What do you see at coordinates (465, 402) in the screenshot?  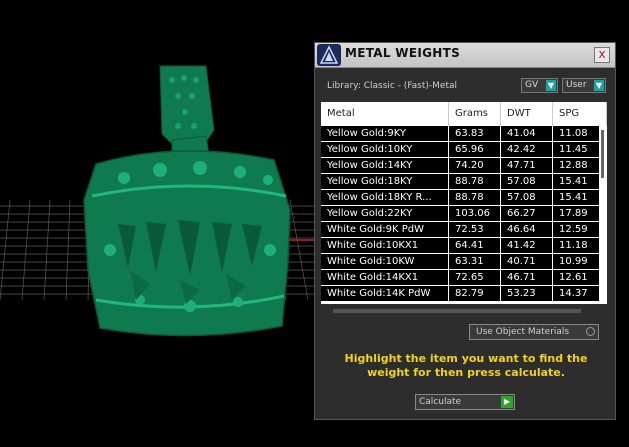 I see `calculate-button: Calculate ▶` at bounding box center [465, 402].